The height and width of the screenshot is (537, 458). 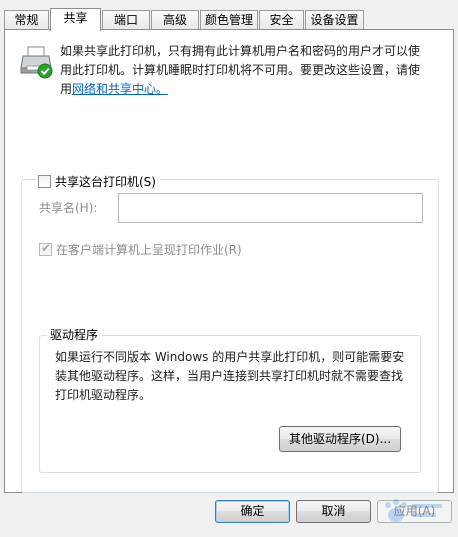 I want to click on printer-icon, so click(x=36, y=62).